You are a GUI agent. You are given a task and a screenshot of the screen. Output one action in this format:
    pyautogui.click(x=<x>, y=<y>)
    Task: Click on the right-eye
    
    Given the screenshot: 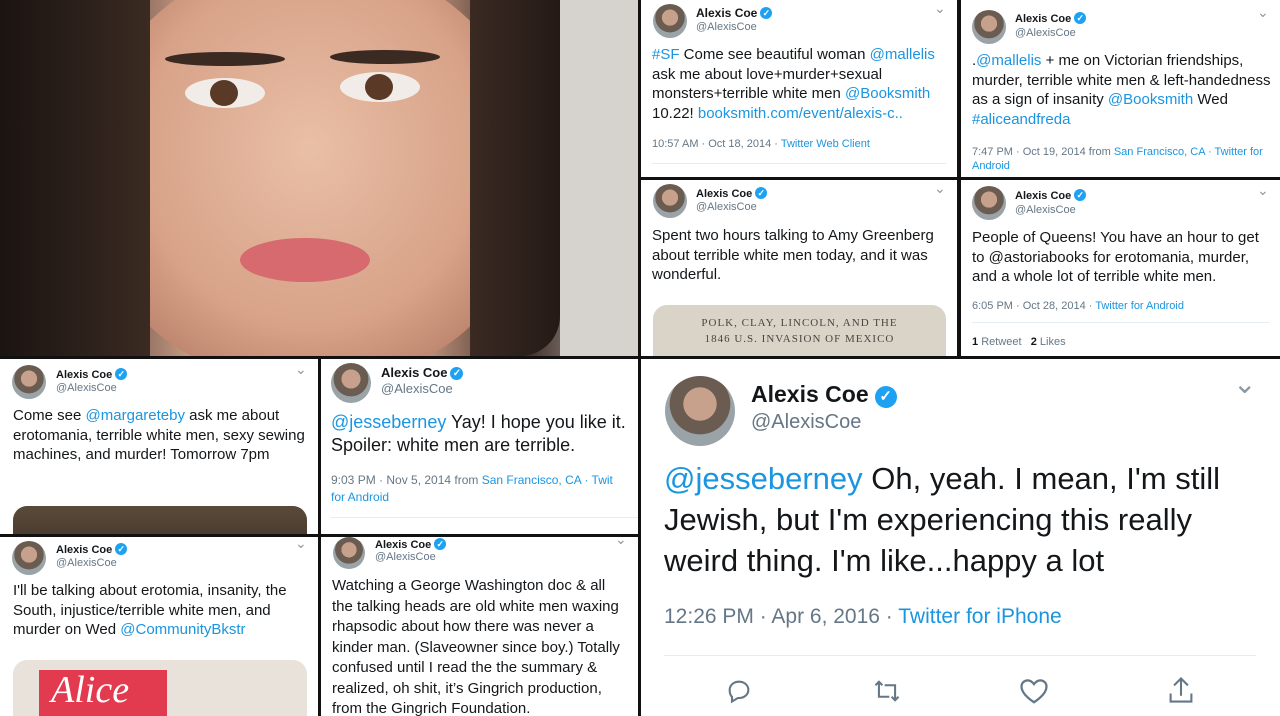 What is the action you would take?
    pyautogui.click(x=380, y=87)
    